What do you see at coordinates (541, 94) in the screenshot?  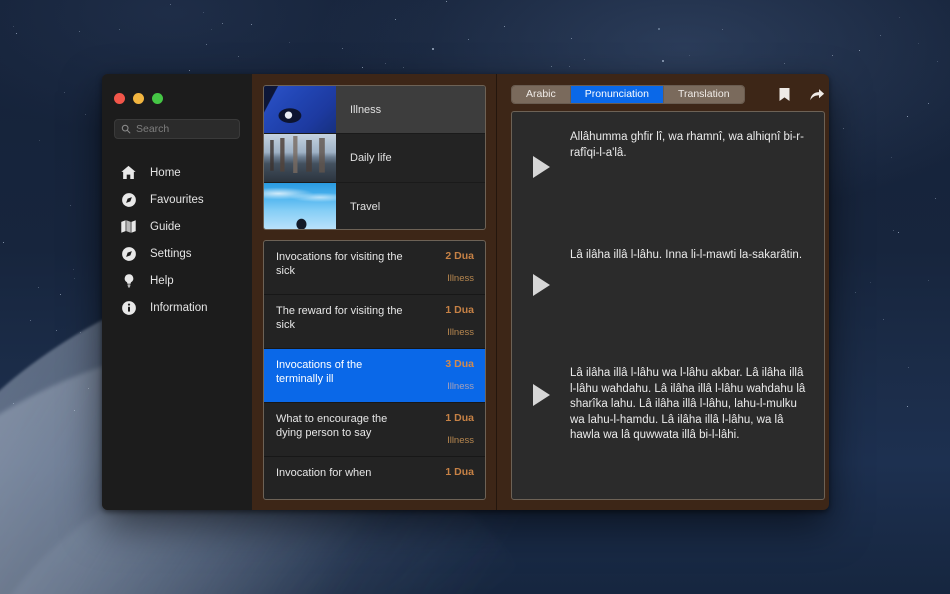 I see `tab-arabic: Arabic` at bounding box center [541, 94].